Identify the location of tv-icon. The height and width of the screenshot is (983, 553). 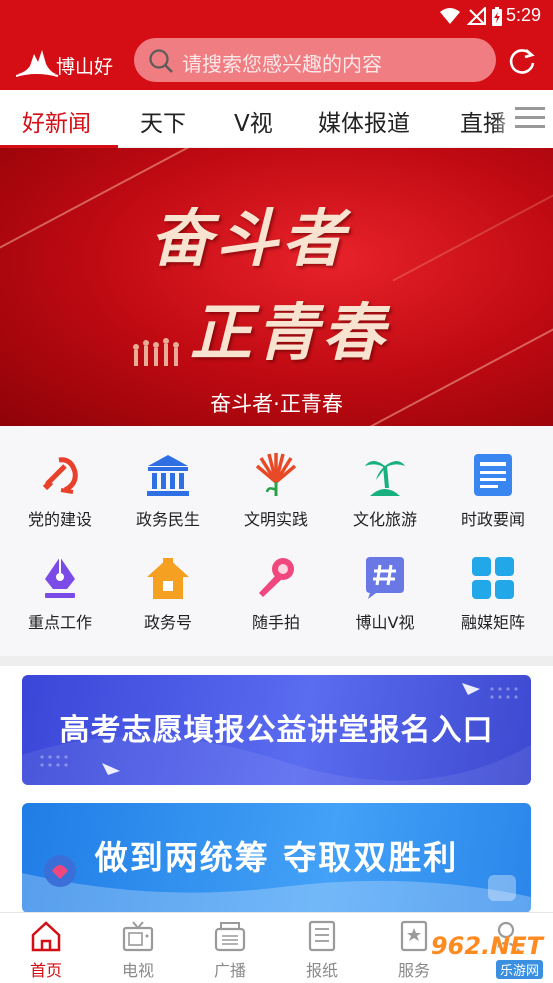
(138, 936).